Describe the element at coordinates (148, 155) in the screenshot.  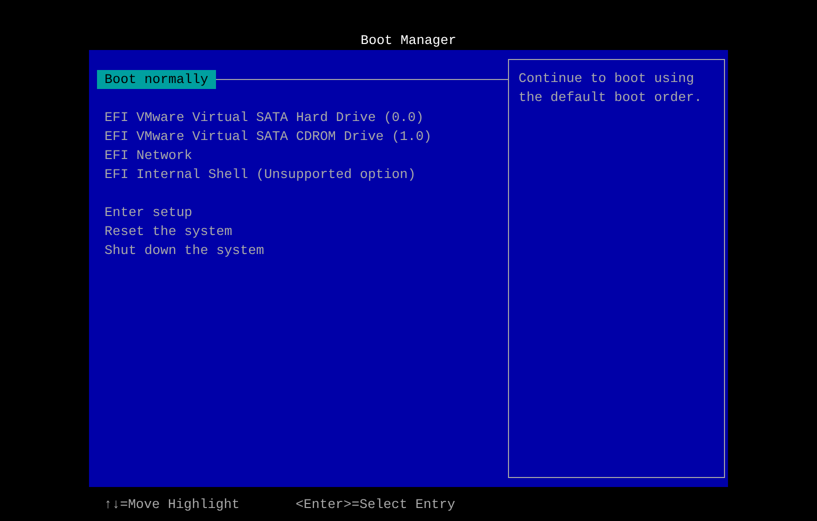
I see `boot-menu-item: EFI Network` at that location.